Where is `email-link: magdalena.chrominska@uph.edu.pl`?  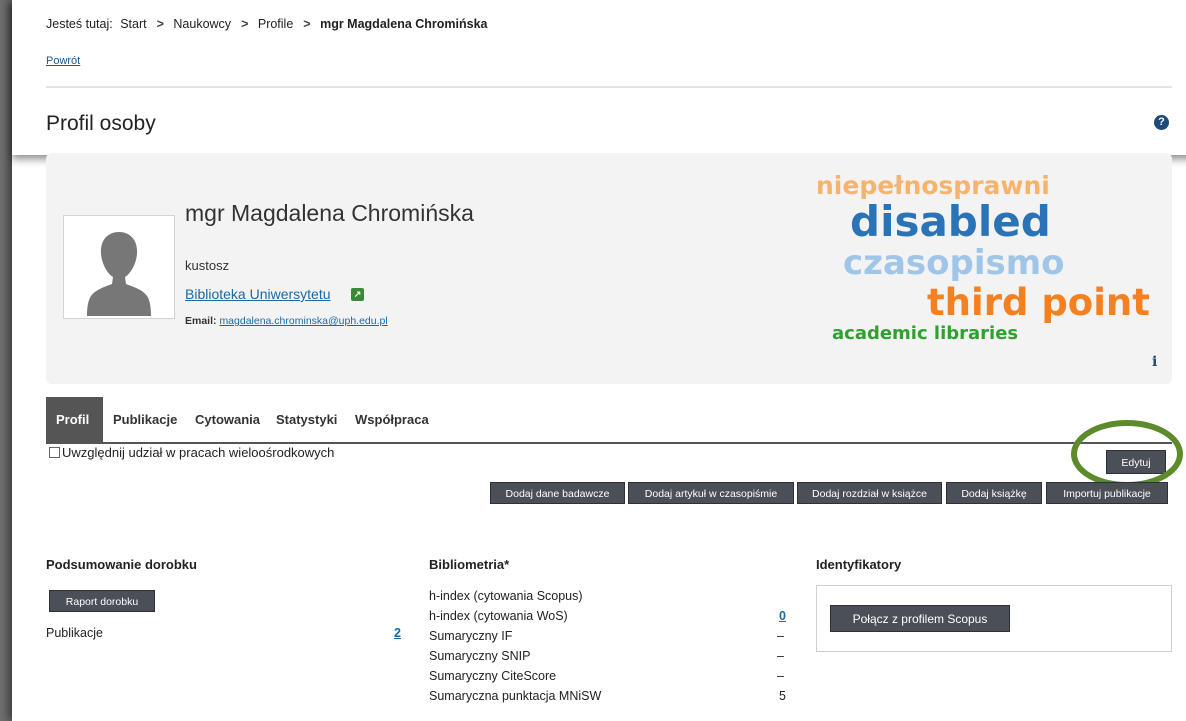
email-link: magdalena.chrominska@uph.edu.pl is located at coordinates (303, 321).